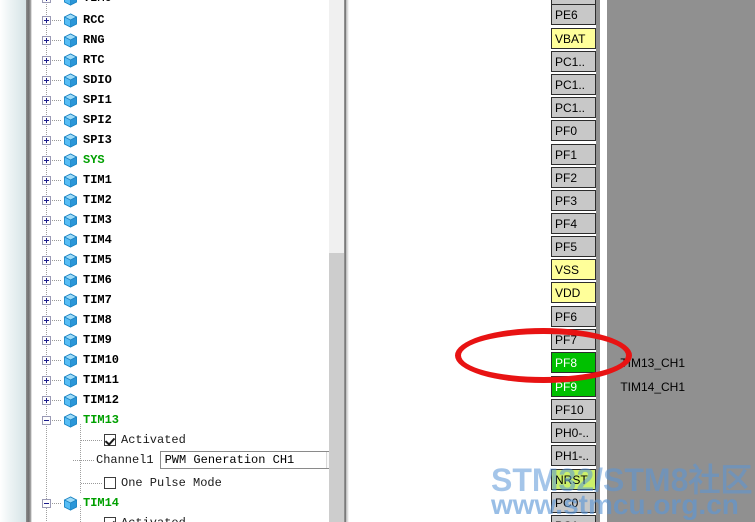 The height and width of the screenshot is (522, 755). What do you see at coordinates (180, 400) in the screenshot?
I see `tree-node-tim12: TIM12` at bounding box center [180, 400].